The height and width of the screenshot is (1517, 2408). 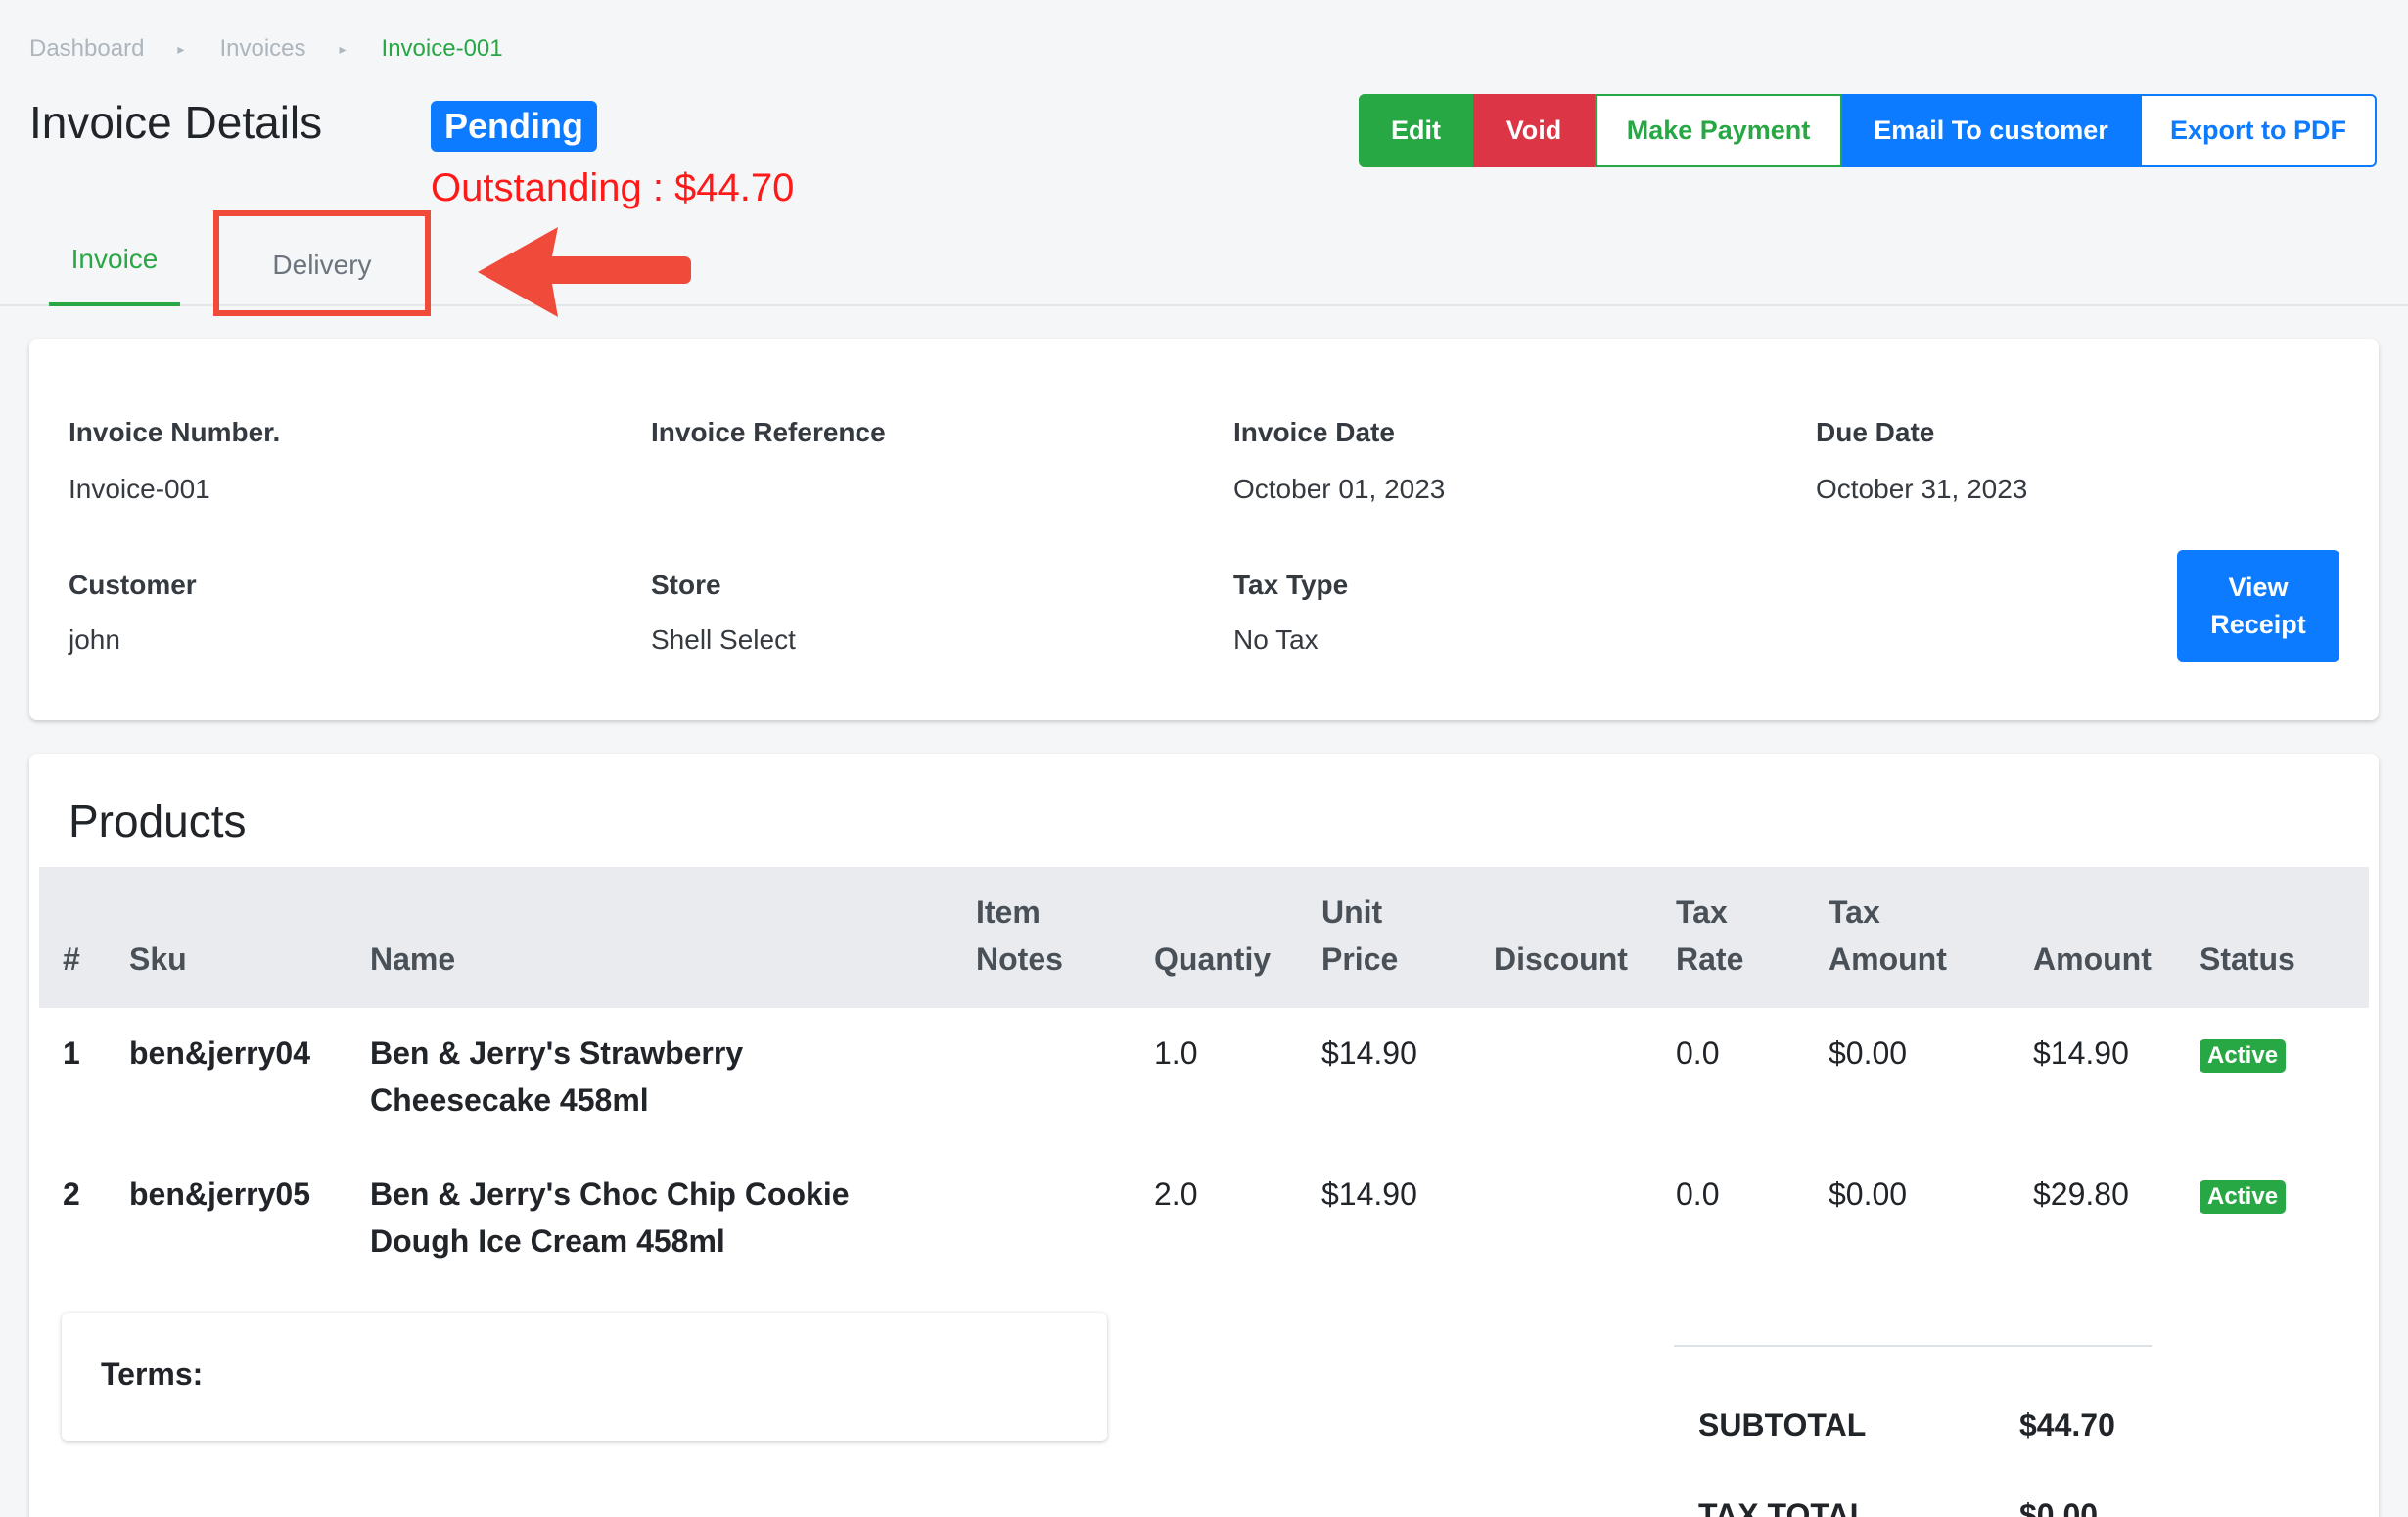 I want to click on tax-type-value: No Tax, so click(x=1276, y=640).